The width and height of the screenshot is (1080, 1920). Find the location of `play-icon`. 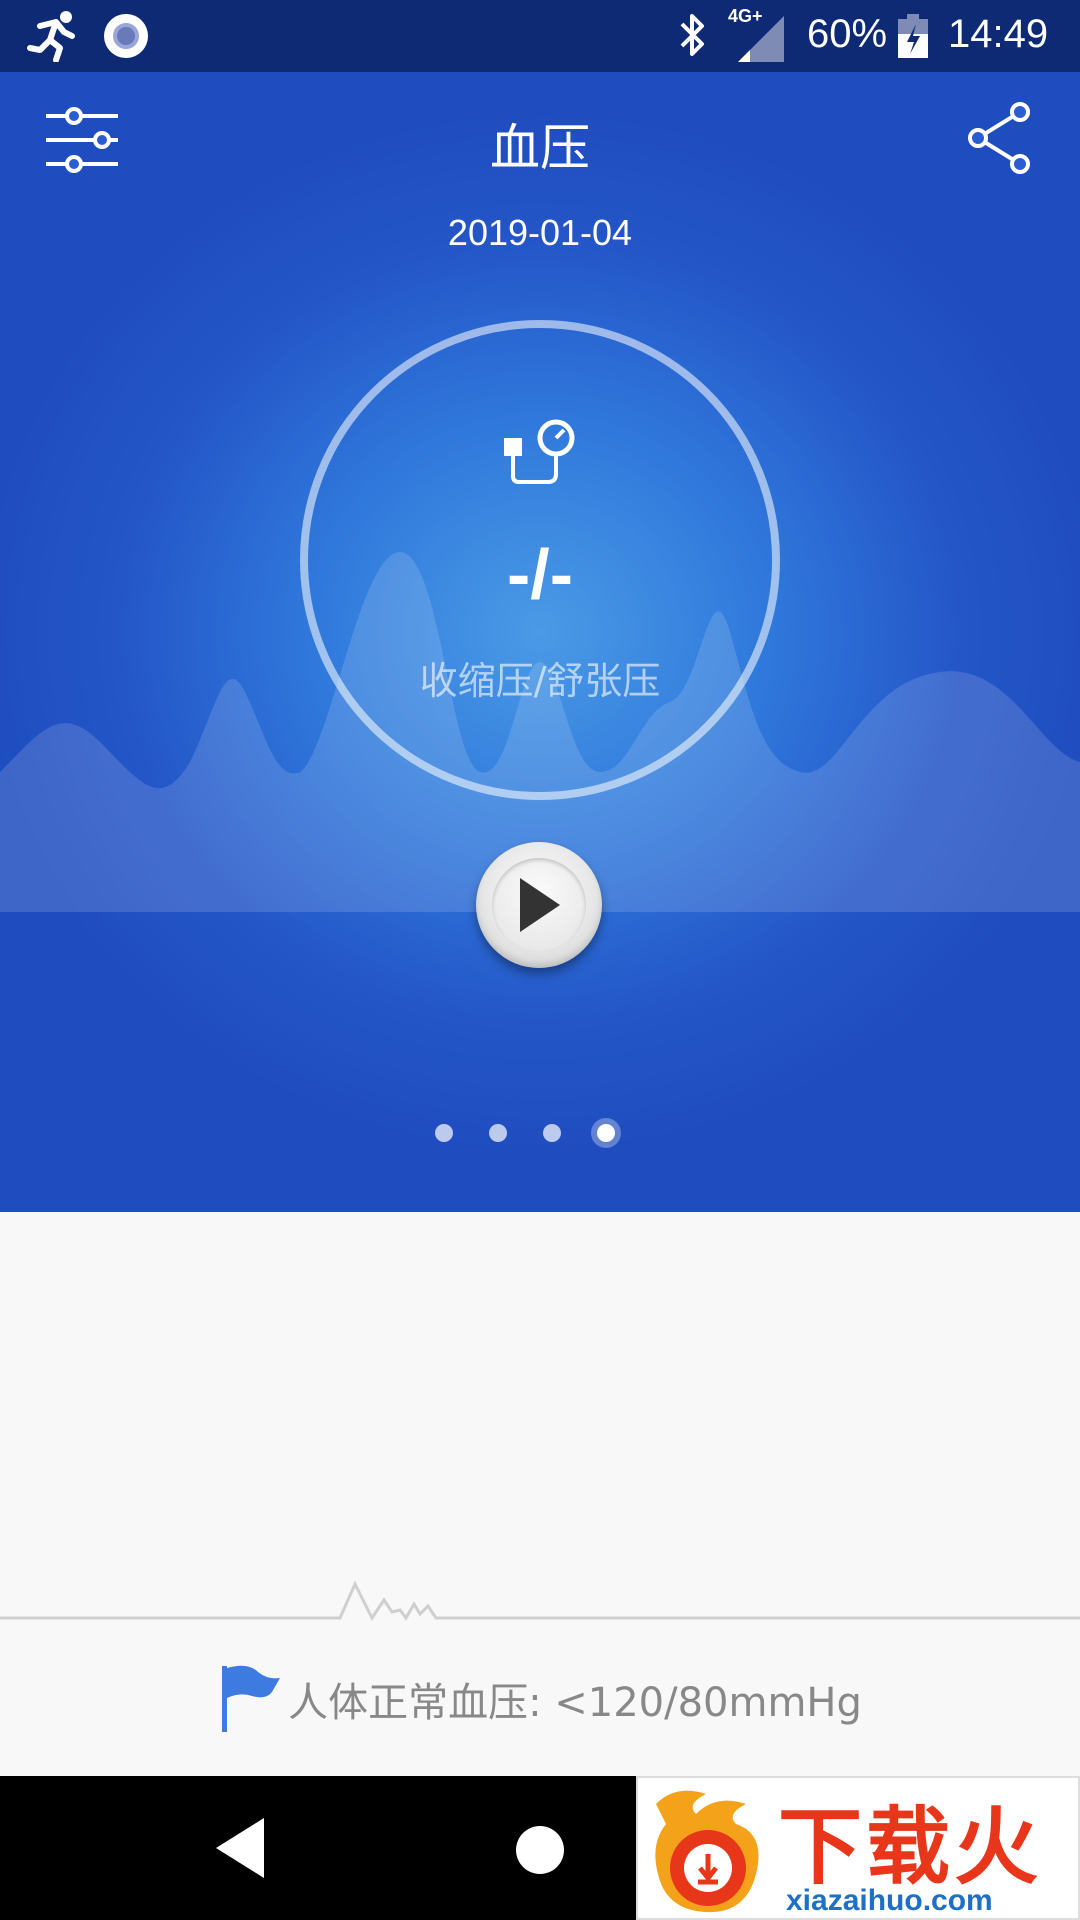

play-icon is located at coordinates (540, 905).